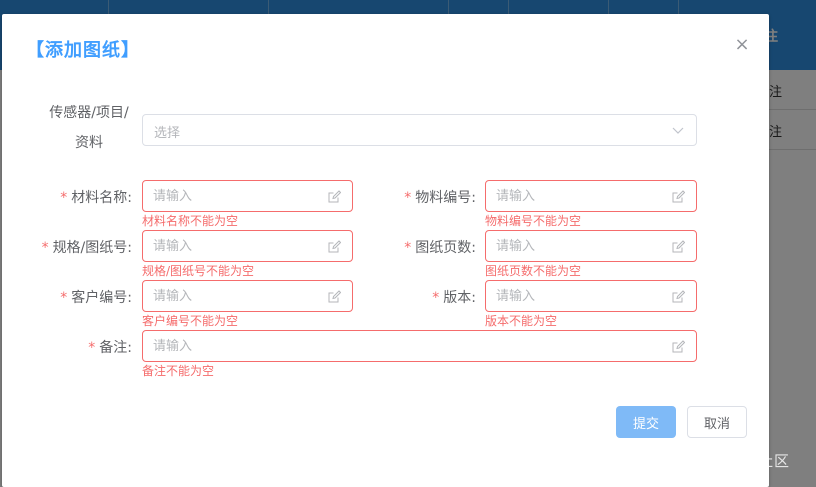  Describe the element at coordinates (198, 271) in the screenshot. I see `spec-drawing-no-error: 规格/图纸号不能为空` at that location.